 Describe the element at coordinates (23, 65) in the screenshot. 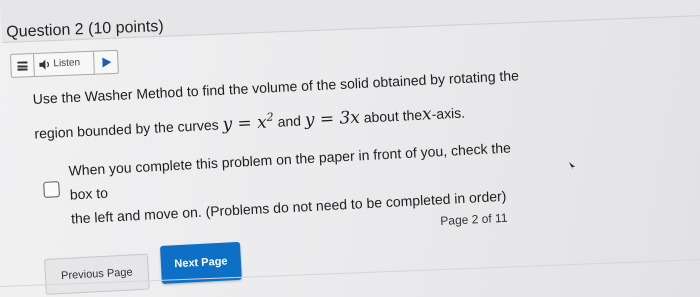

I see `menu-icon` at that location.